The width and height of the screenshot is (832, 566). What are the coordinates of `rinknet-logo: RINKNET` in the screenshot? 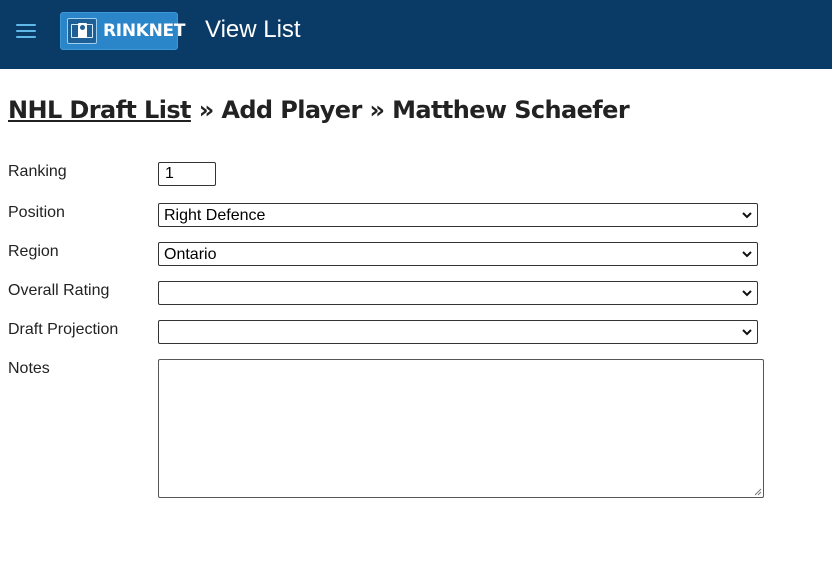 It's located at (122, 31).